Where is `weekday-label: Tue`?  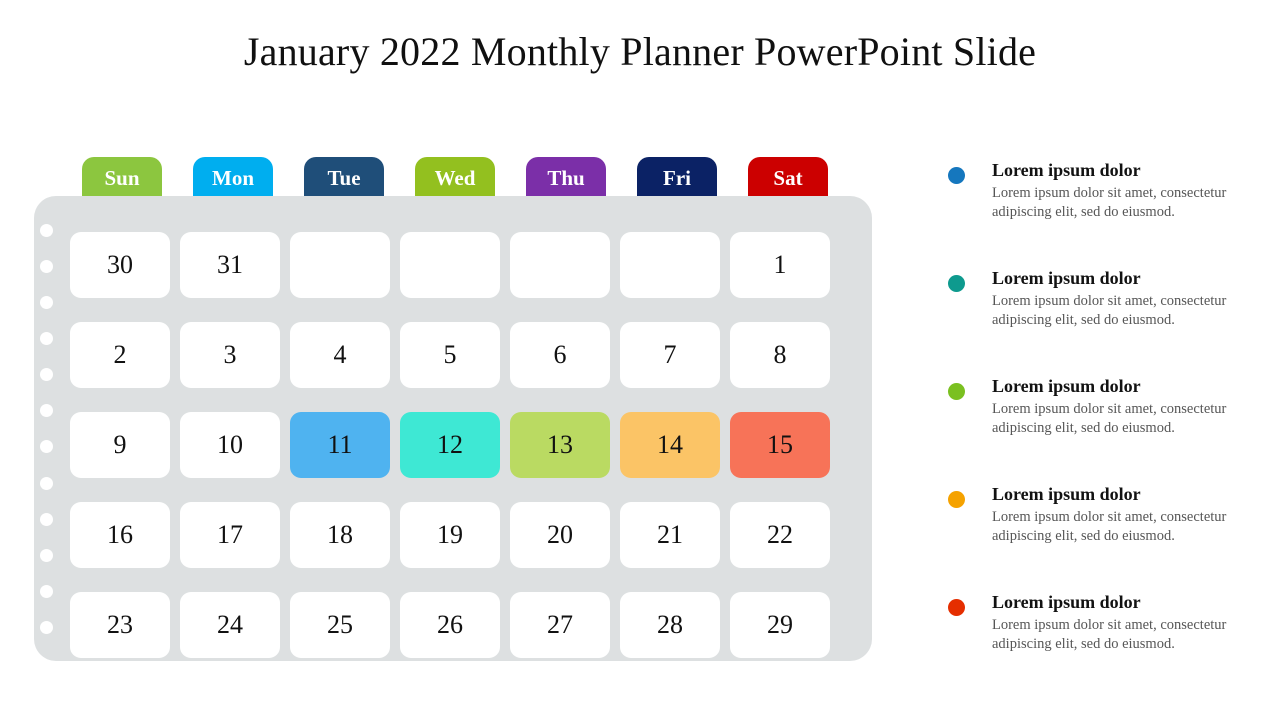 weekday-label: Tue is located at coordinates (344, 178).